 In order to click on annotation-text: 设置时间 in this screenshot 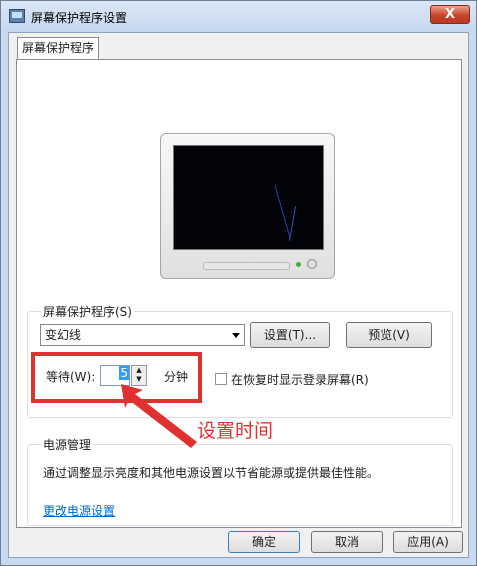, I will do `click(235, 431)`.